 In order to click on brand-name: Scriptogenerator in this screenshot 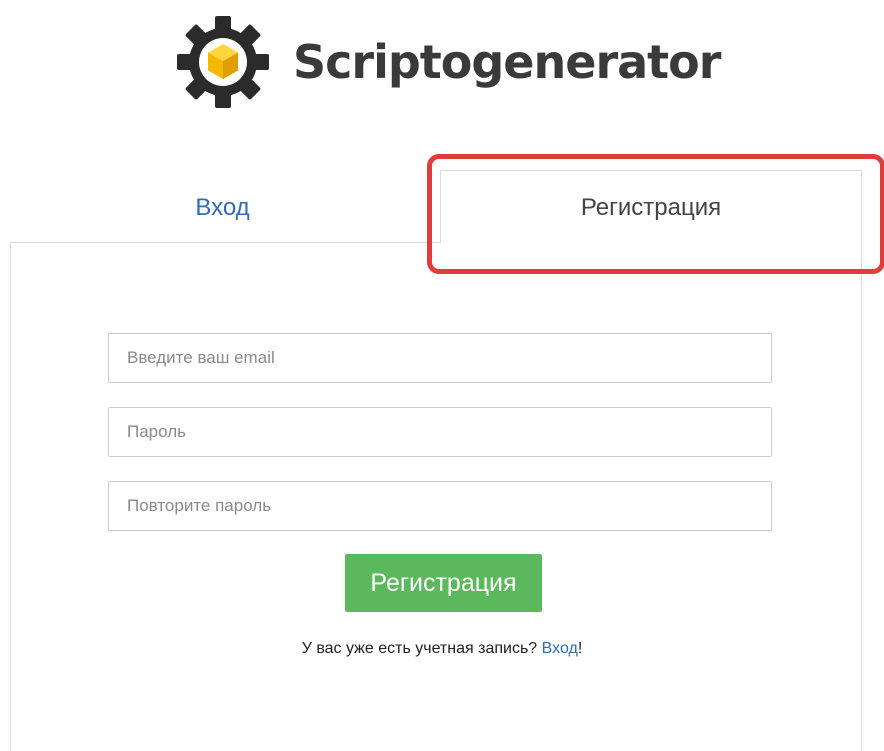, I will do `click(507, 62)`.